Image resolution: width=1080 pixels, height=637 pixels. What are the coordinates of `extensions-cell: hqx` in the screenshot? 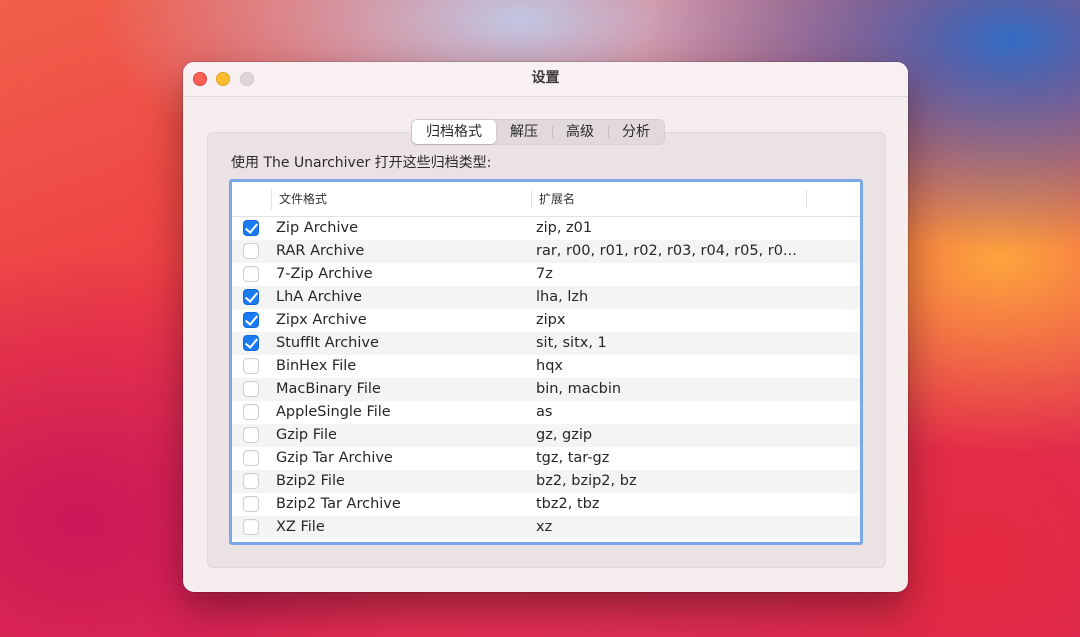 It's located at (549, 366).